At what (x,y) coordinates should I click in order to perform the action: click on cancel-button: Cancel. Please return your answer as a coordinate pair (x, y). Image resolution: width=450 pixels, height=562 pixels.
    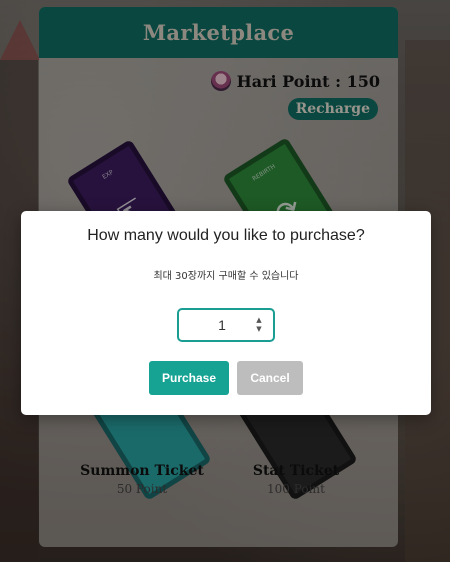
    Looking at the image, I should click on (270, 378).